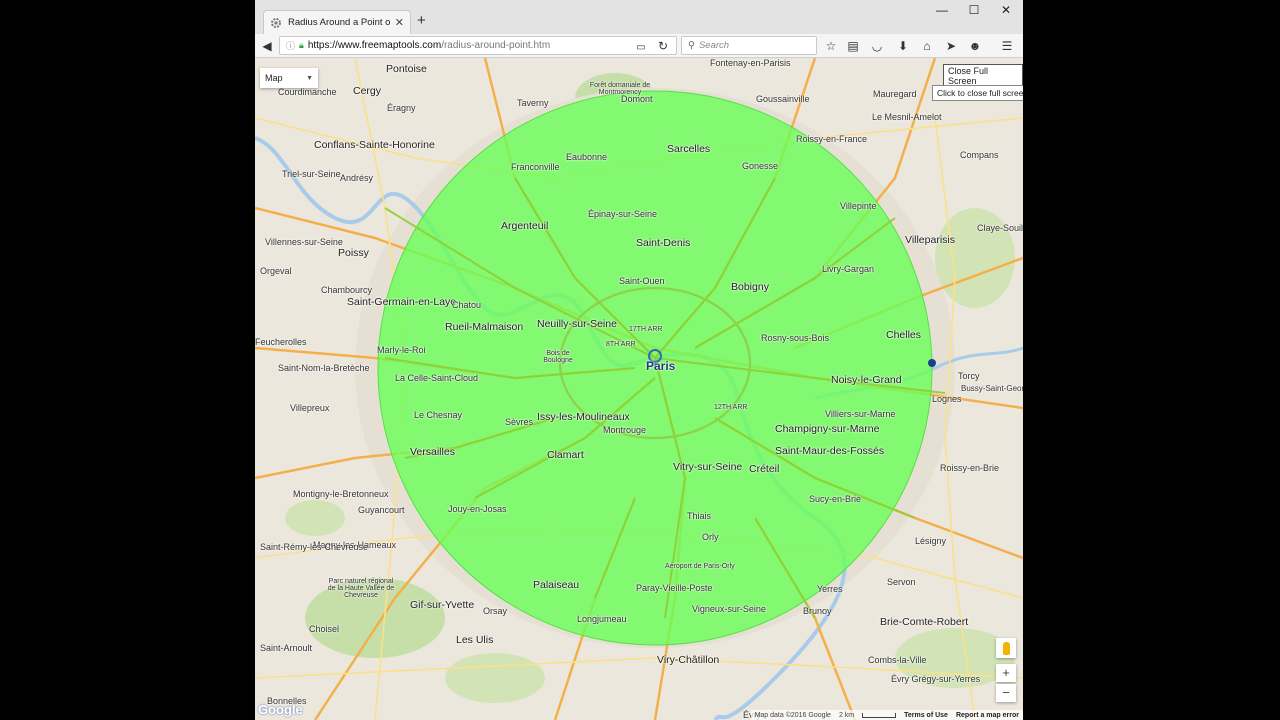 This screenshot has width=1280, height=720. I want to click on browser-tab: Radius Around a Point on ... ✕, so click(337, 22).